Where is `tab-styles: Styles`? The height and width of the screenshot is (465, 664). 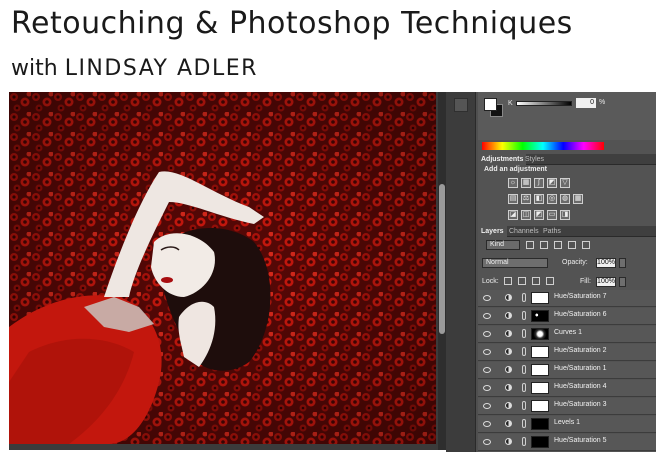 tab-styles: Styles is located at coordinates (534, 159).